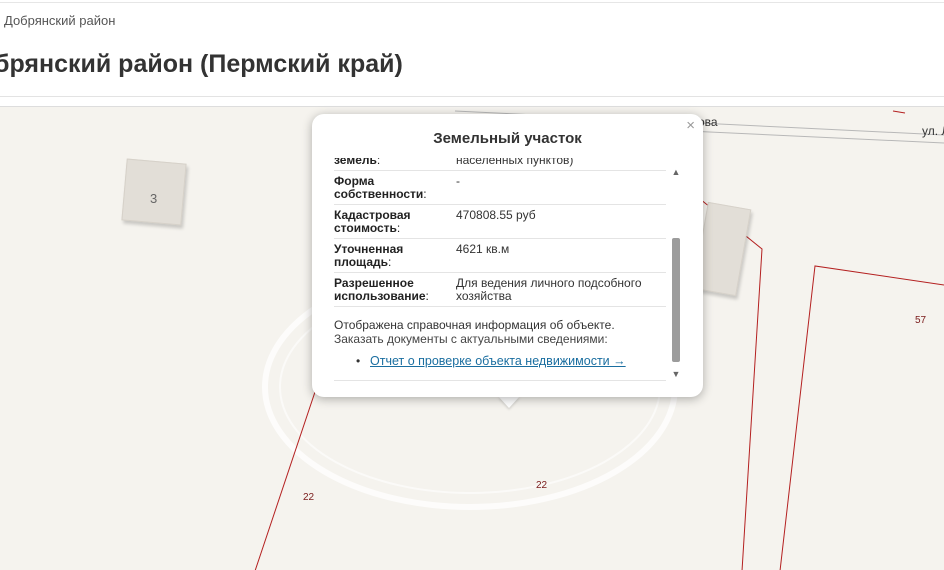 This screenshot has width=944, height=570. I want to click on row-label: Уточненная площадь, so click(369, 255).